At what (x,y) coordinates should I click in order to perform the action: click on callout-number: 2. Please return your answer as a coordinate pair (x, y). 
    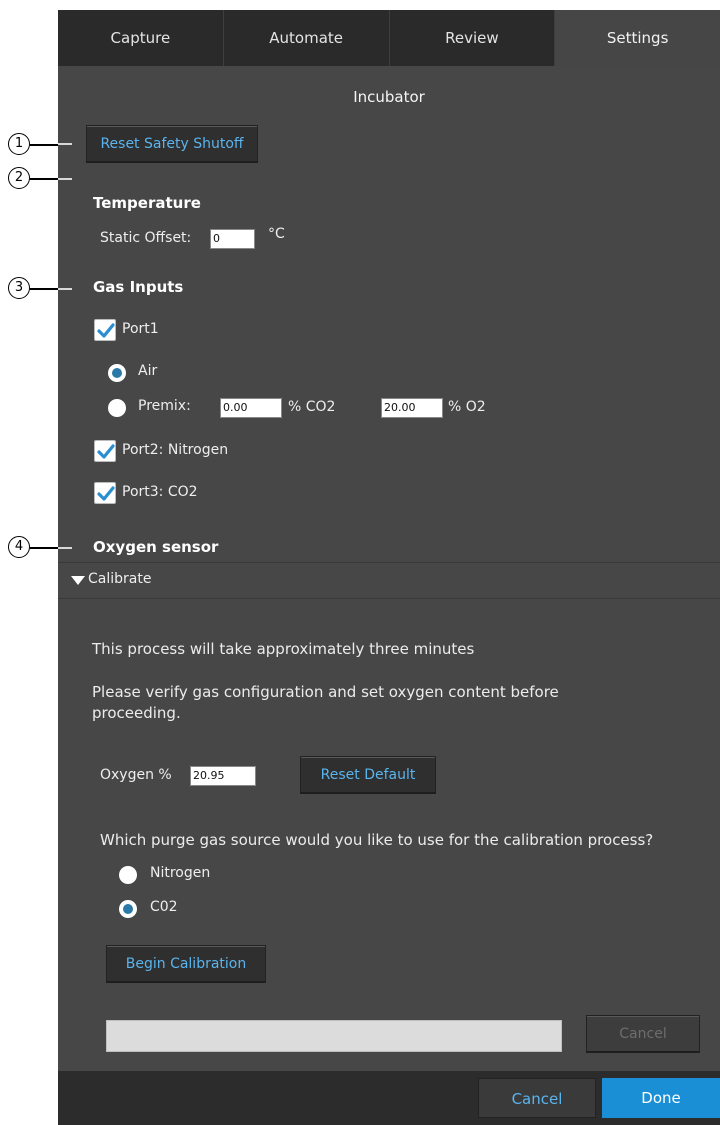
    Looking at the image, I should click on (19, 178).